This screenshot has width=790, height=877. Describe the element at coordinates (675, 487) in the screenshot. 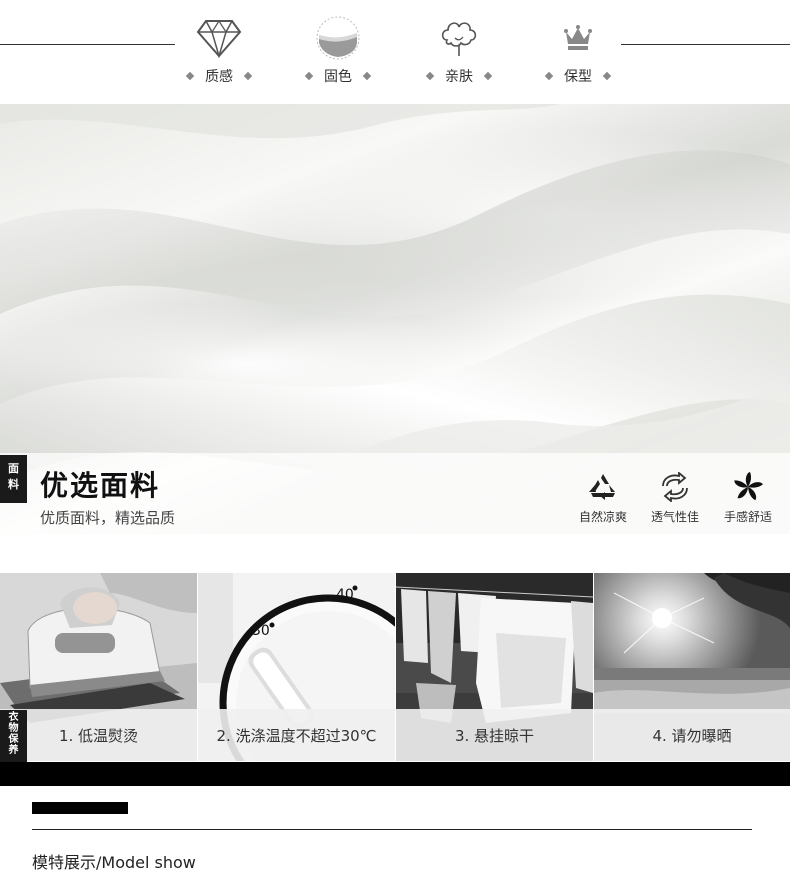

I see `airflow-icon` at that location.